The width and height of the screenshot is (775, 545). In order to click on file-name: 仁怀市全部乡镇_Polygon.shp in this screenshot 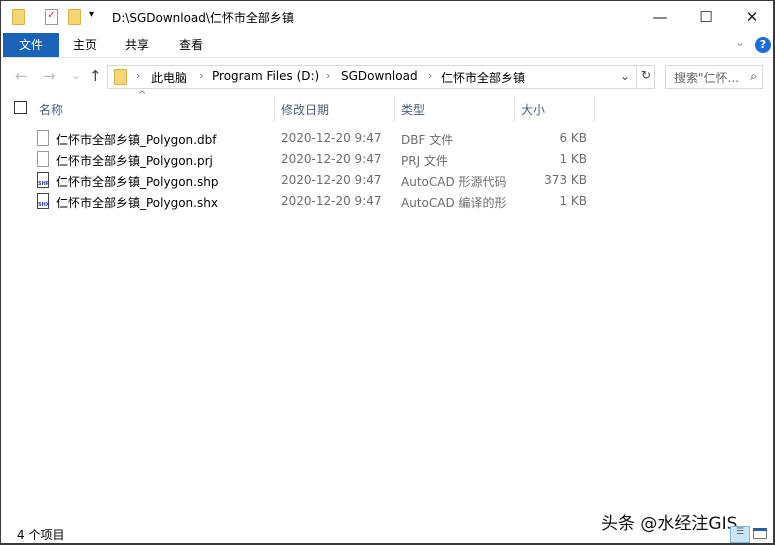, I will do `click(137, 182)`.